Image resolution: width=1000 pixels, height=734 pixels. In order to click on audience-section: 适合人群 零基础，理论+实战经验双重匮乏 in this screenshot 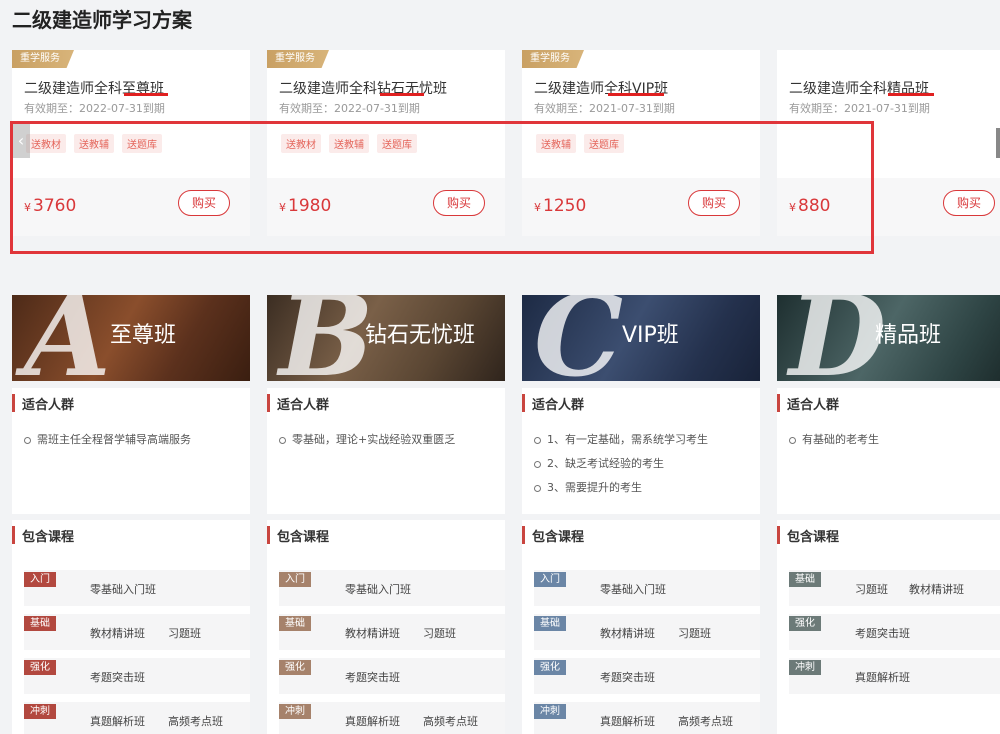, I will do `click(386, 451)`.